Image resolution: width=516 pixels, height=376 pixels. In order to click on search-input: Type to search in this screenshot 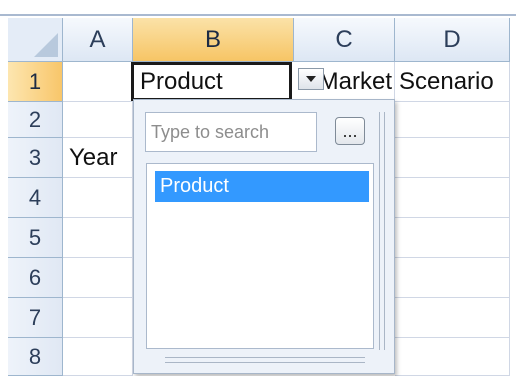, I will do `click(231, 132)`.